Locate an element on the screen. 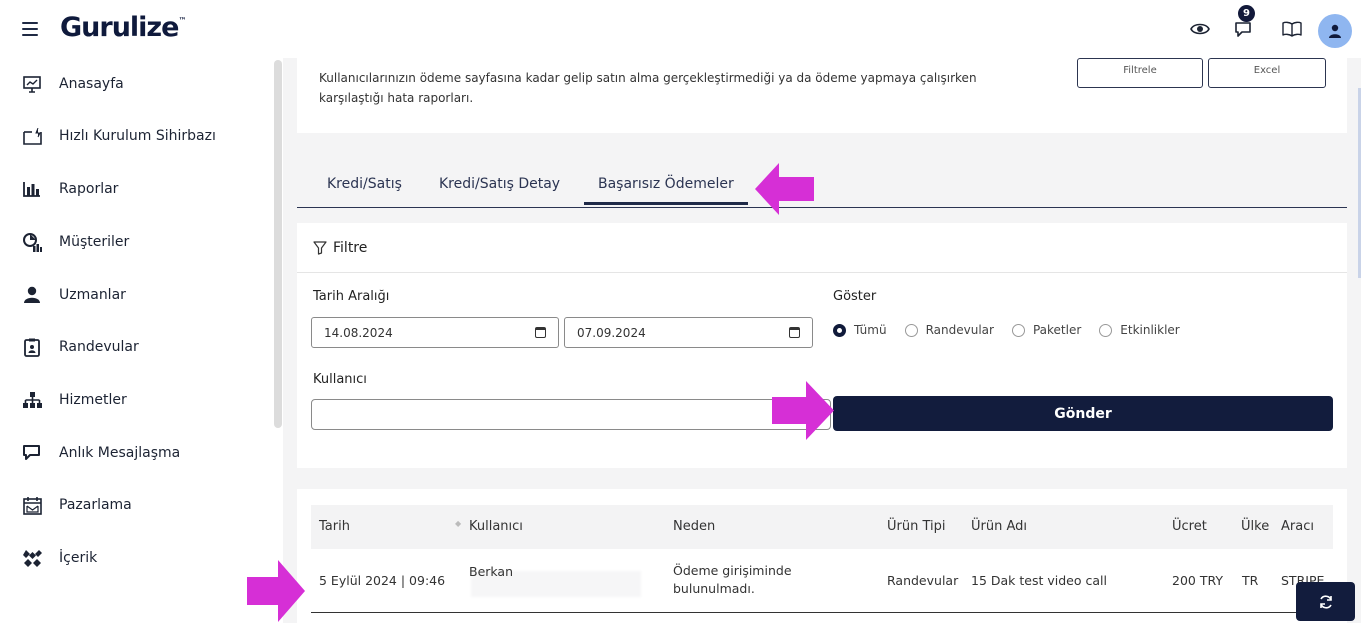 The image size is (1361, 623). date-from-input: 14.08.2024 is located at coordinates (435, 332).